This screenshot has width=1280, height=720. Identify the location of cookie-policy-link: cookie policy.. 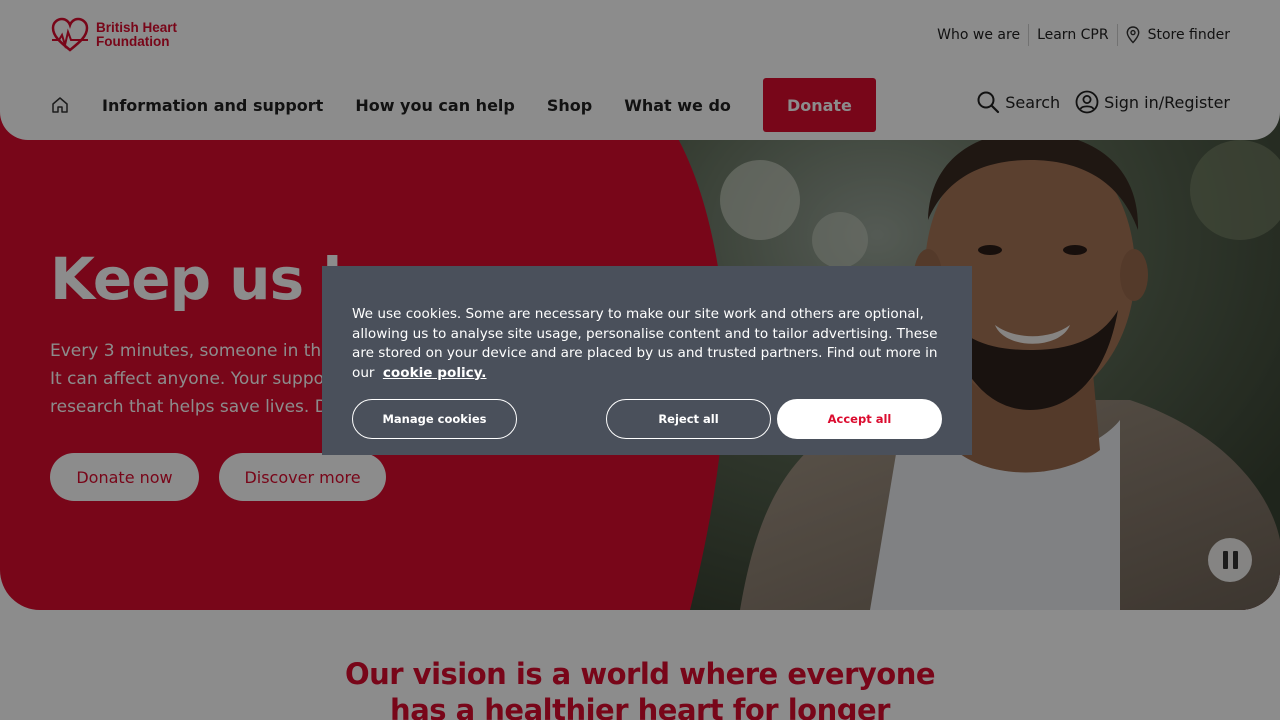
(435, 373).